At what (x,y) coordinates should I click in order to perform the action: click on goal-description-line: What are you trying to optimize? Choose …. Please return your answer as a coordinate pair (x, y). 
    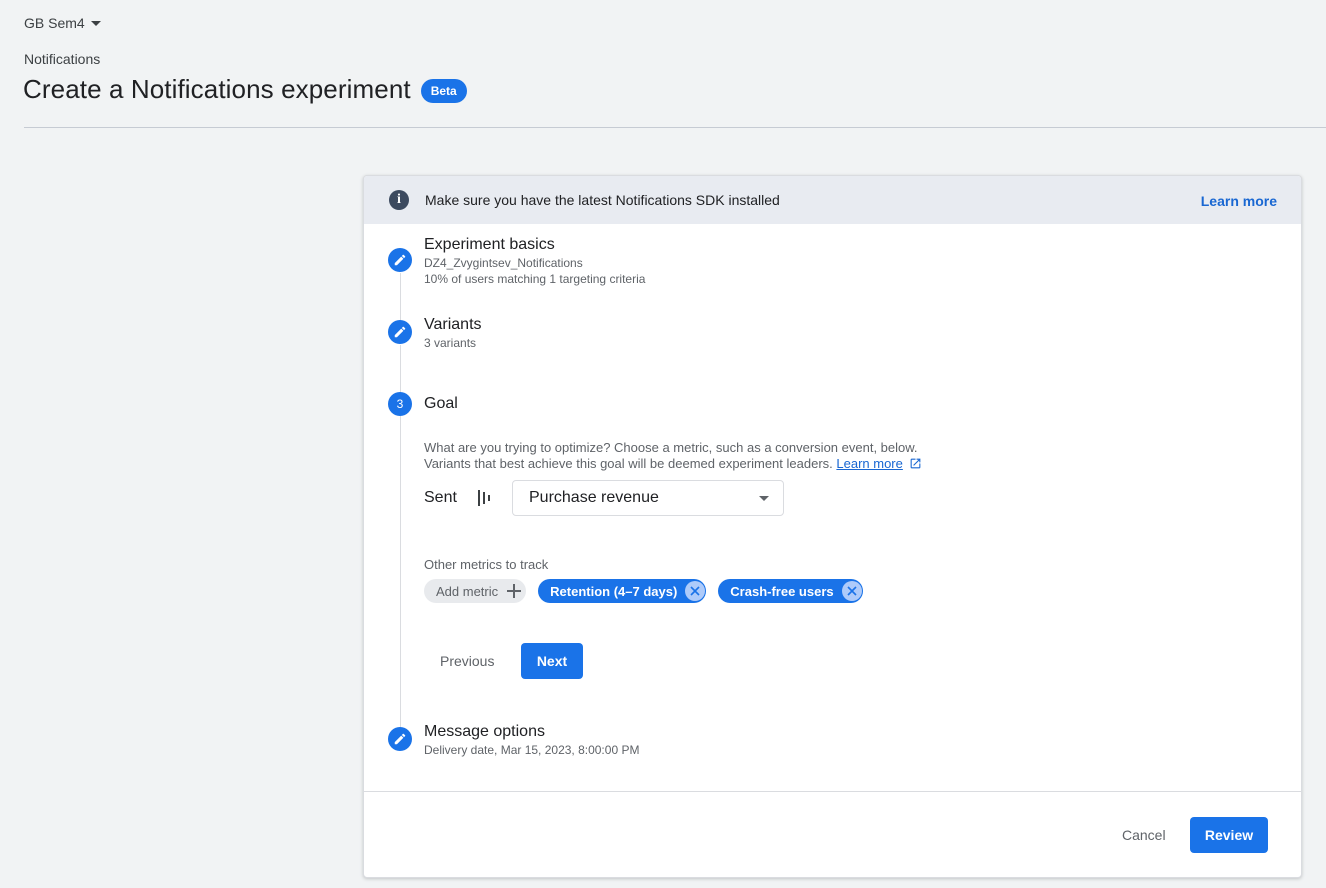
    Looking at the image, I should click on (671, 447).